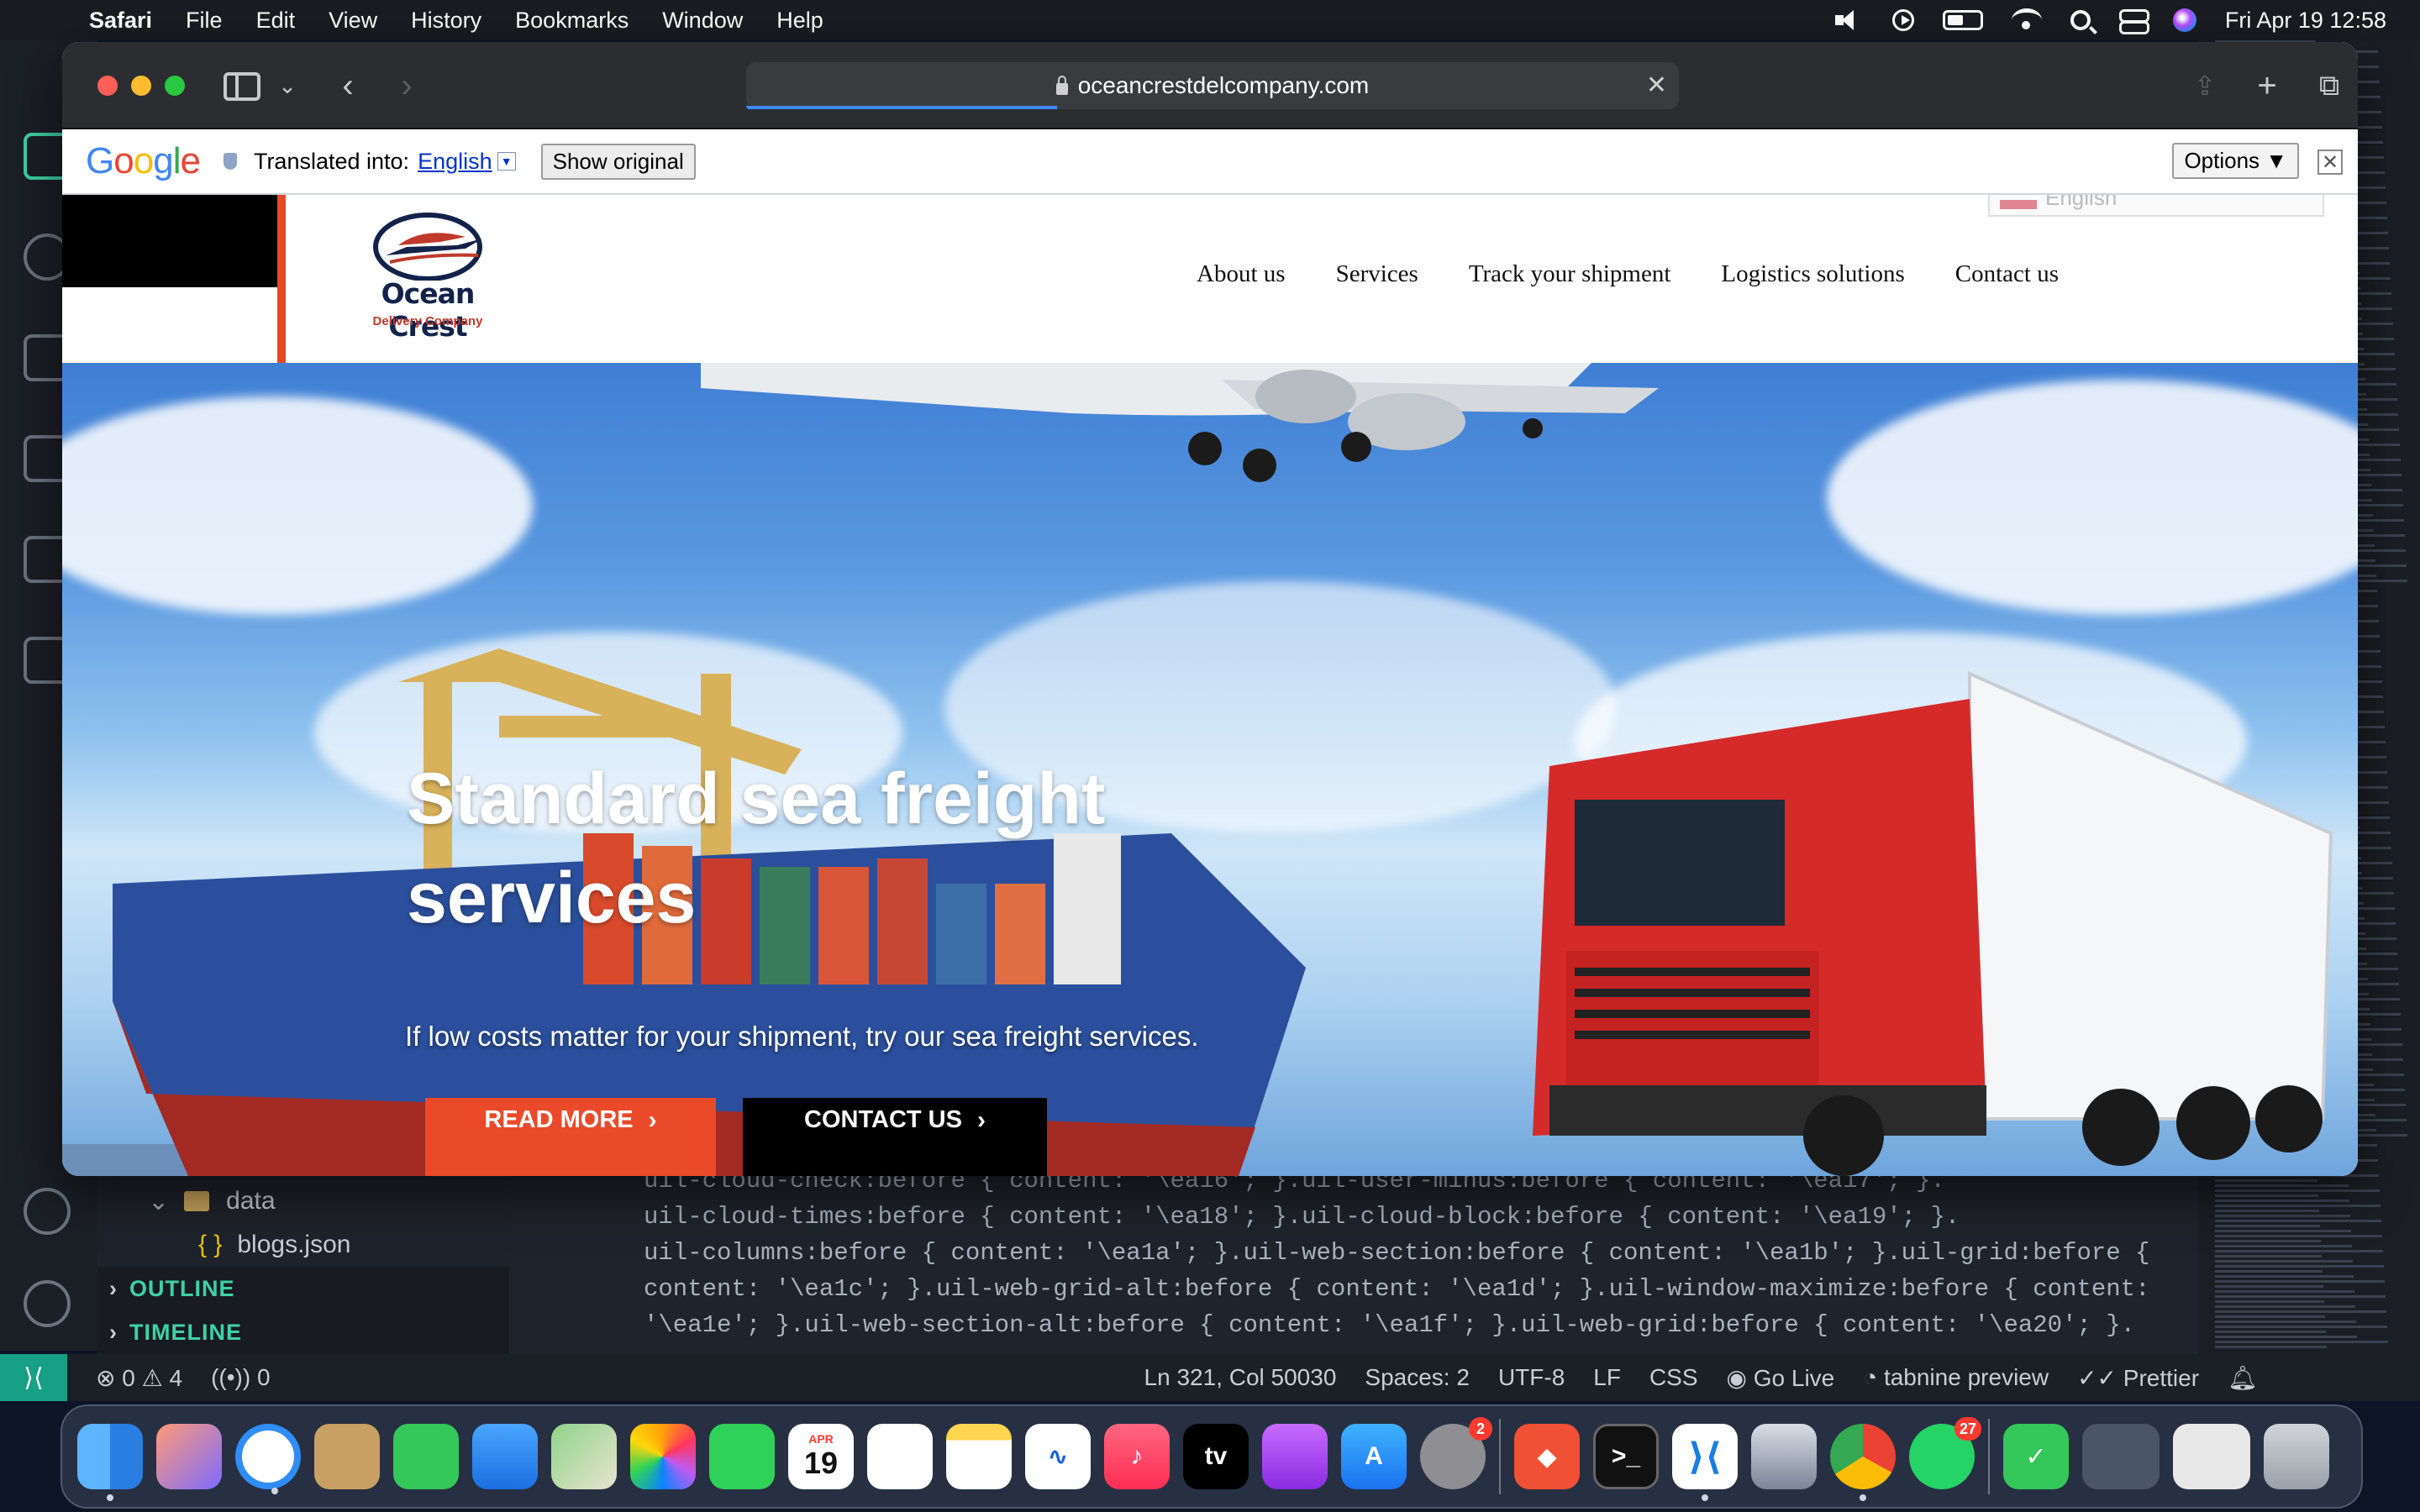  I want to click on settings-gear-icon, so click(47, 1303).